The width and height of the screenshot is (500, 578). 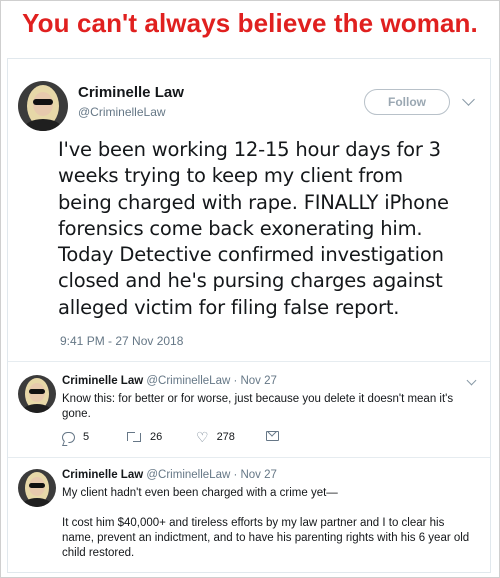 I want to click on tweet-timestamp: 9:41 PM - 27 Nov 2018, so click(x=121, y=341).